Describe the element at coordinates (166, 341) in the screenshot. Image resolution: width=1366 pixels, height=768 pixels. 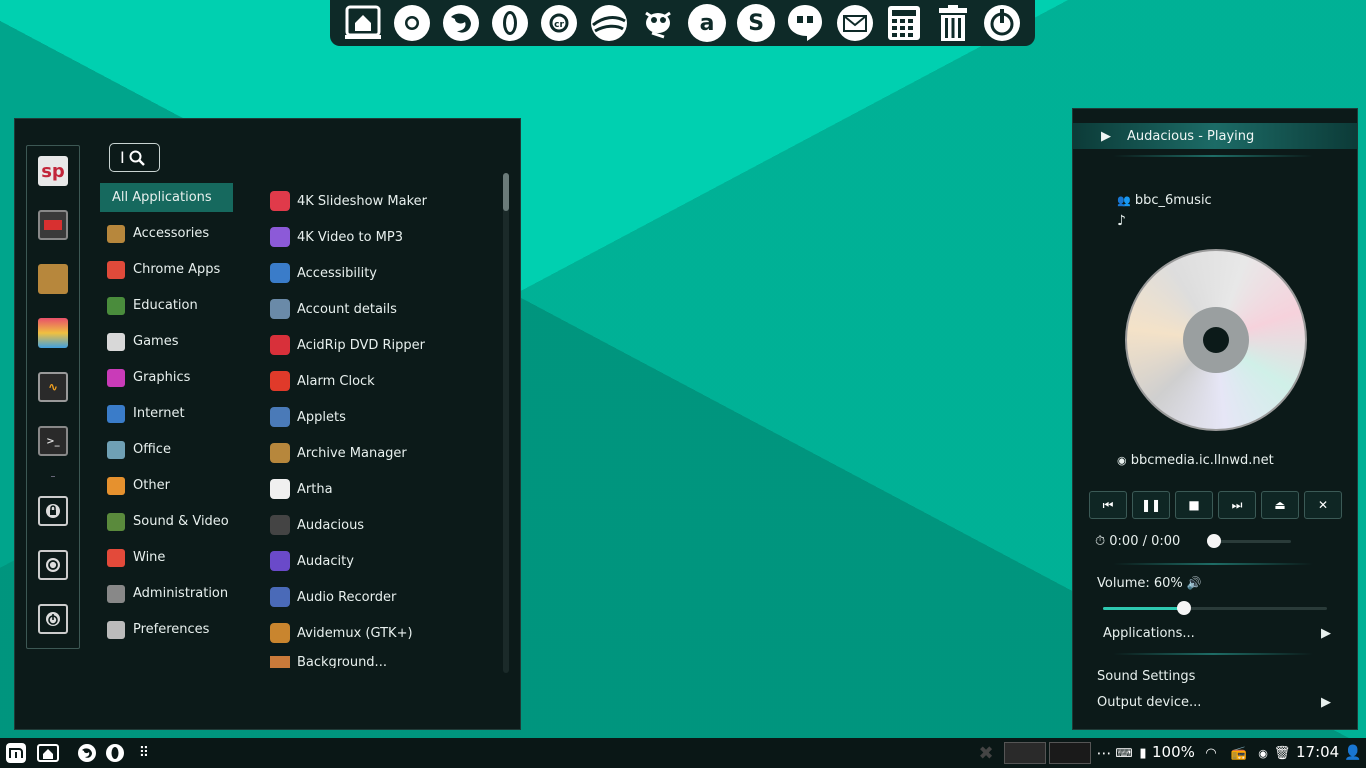
I see `category-item: Games` at that location.